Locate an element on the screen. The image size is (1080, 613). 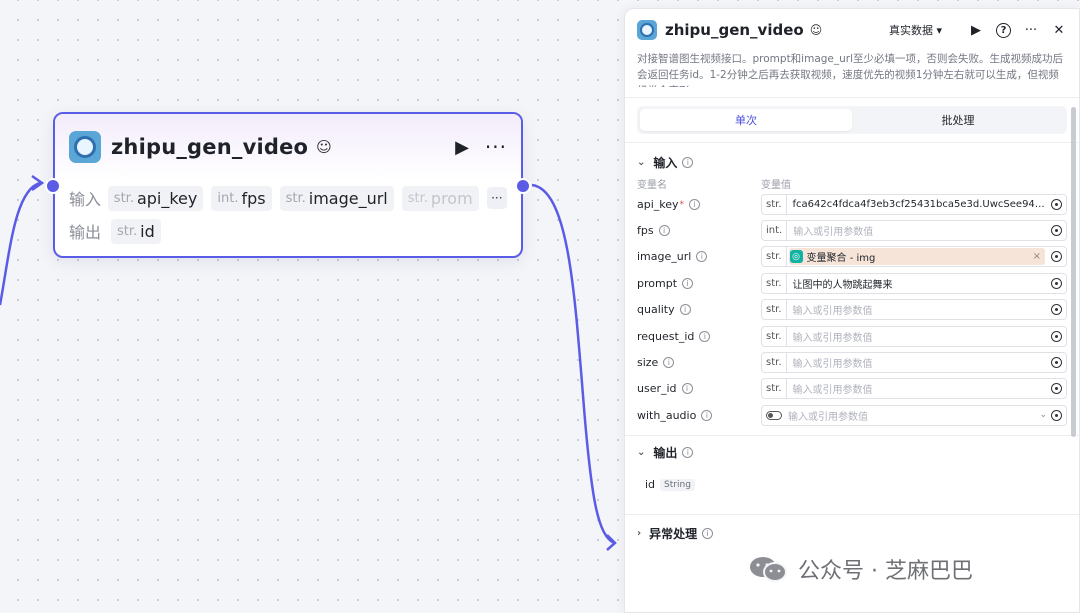
tab-single: 单次 is located at coordinates (746, 120).